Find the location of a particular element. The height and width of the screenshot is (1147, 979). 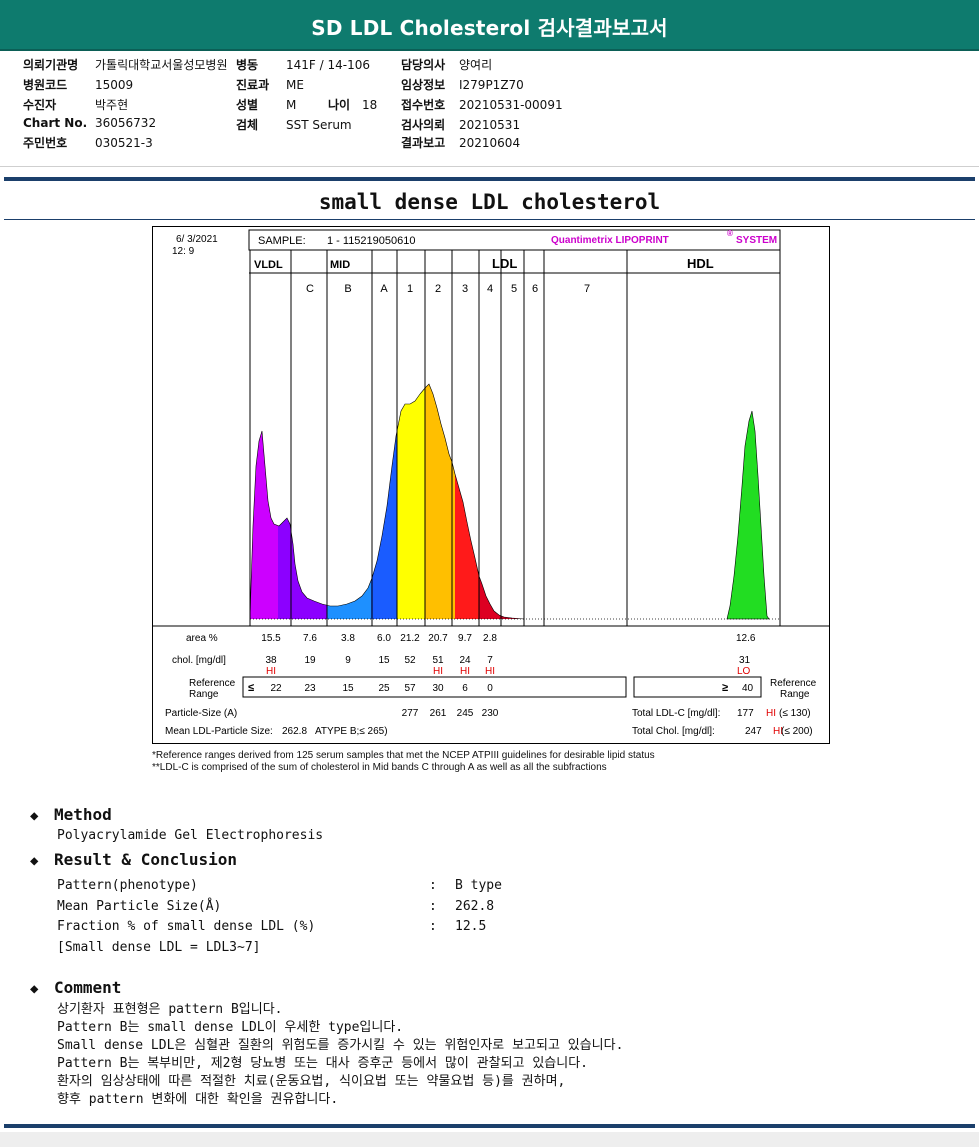

row-label-area: area % is located at coordinates (202, 638).